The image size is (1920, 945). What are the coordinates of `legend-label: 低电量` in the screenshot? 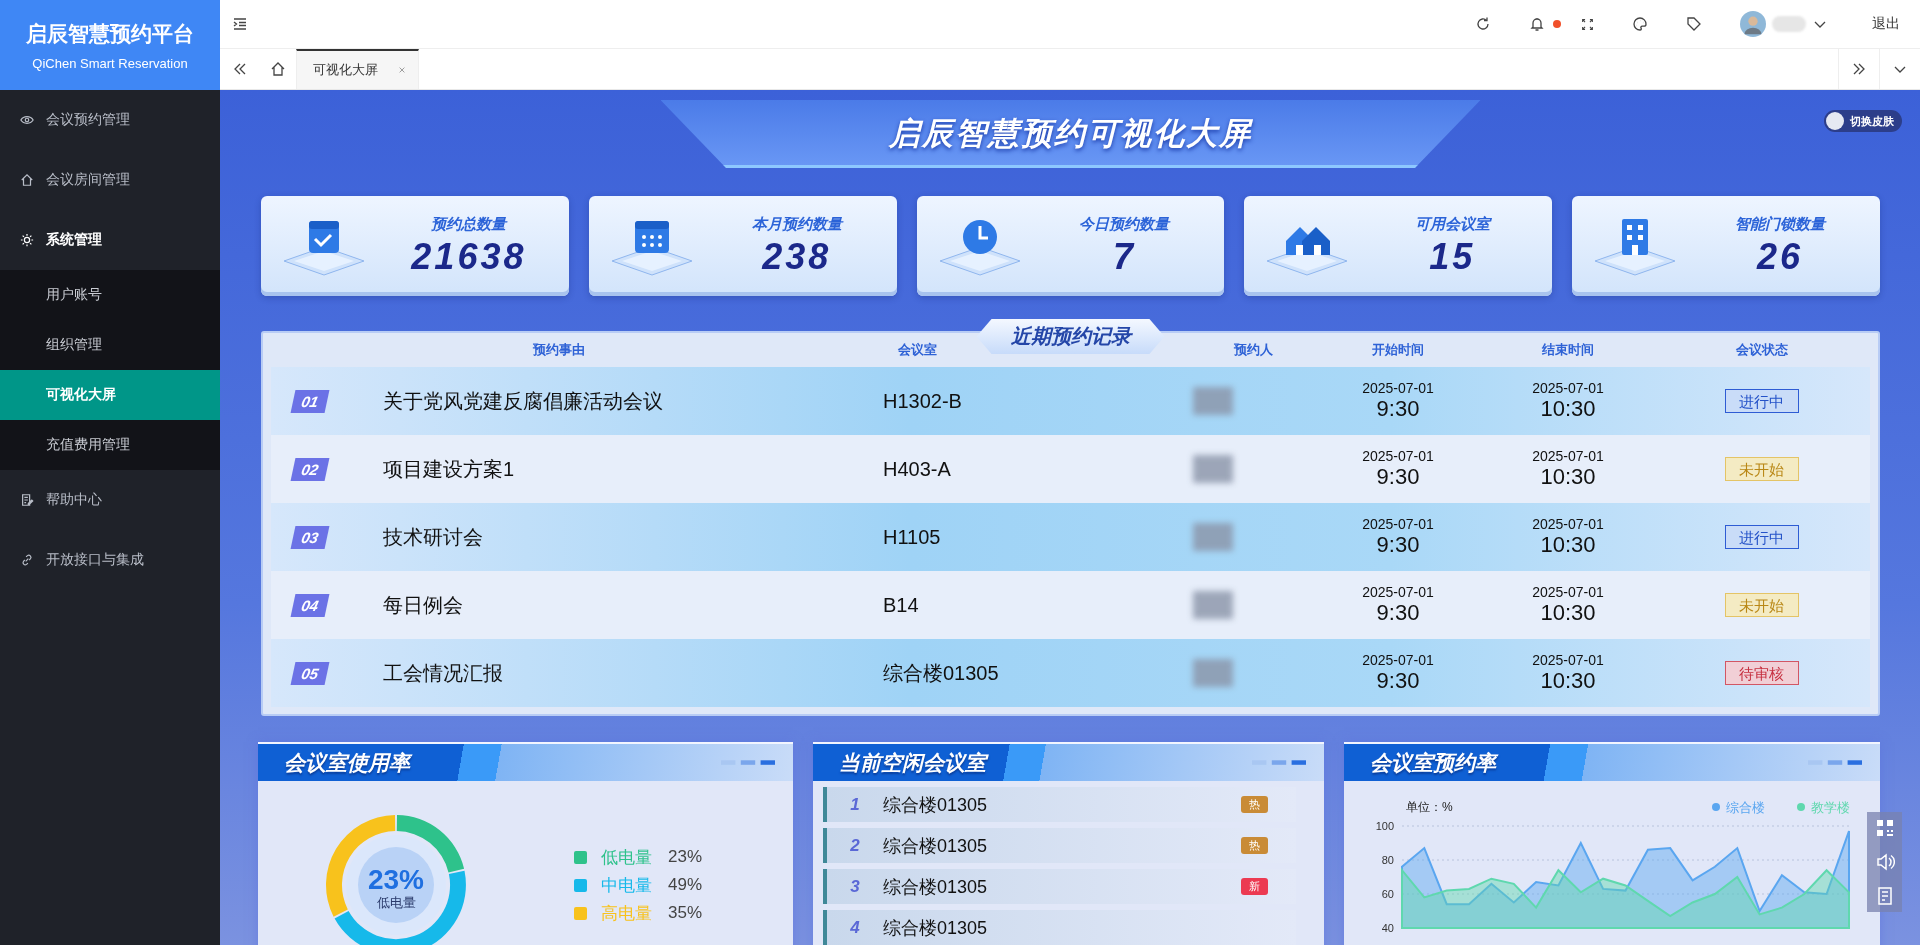 It's located at (626, 857).